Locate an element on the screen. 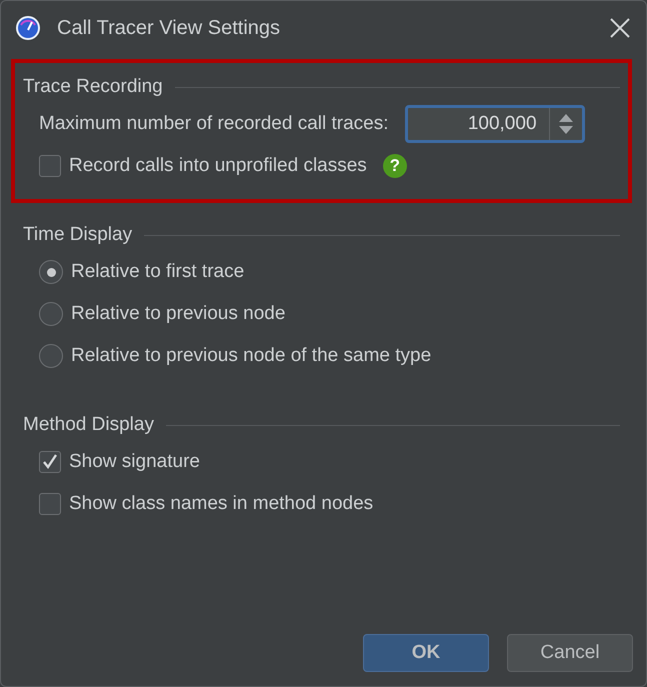  gauge-icon is located at coordinates (28, 28).